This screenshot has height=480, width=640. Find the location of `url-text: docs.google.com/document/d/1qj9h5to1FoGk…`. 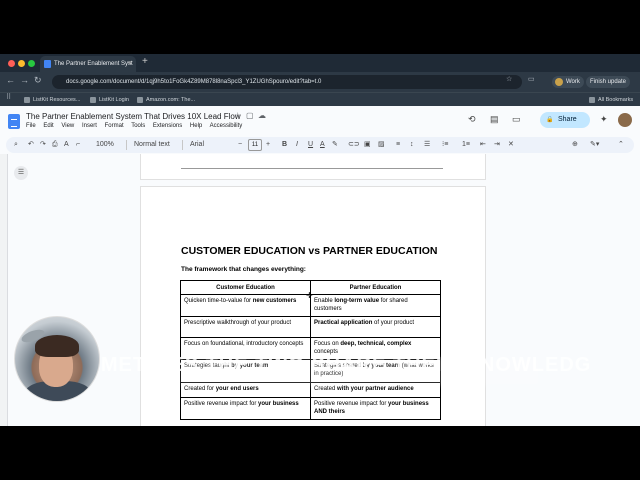

url-text: docs.google.com/document/d/1qj9h5to1FoGk… is located at coordinates (194, 82).